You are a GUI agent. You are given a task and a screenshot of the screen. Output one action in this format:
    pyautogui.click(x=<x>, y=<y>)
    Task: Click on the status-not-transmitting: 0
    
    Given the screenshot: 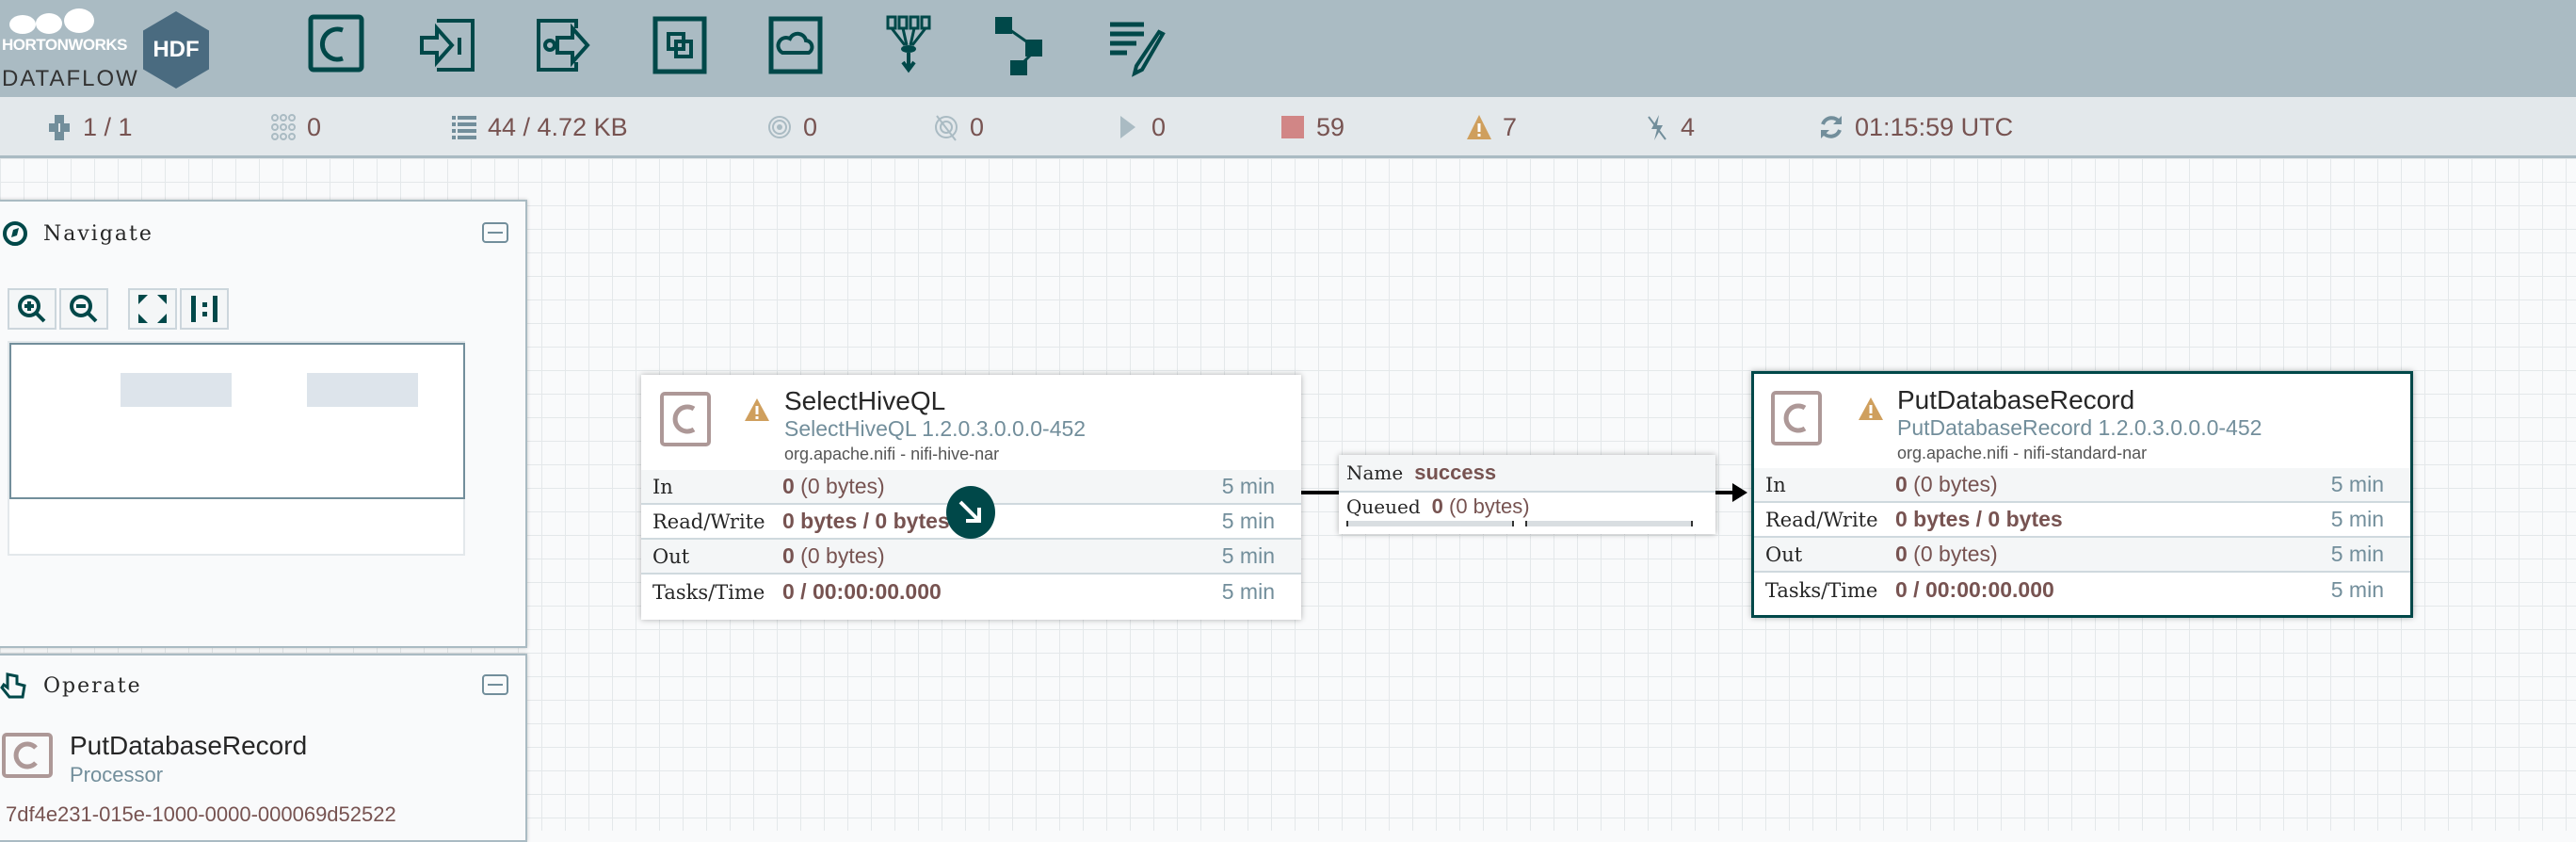 What is the action you would take?
    pyautogui.click(x=958, y=127)
    